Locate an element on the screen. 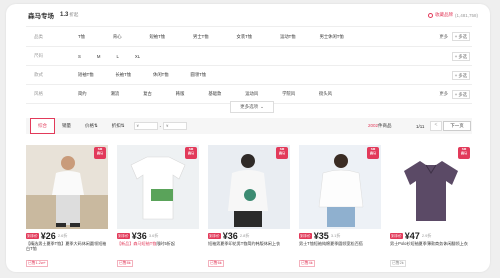 The width and height of the screenshot is (500, 278). filter-options: T恤 背心 短袖T恤 男士T恤 女装T恤 运动T恤 男士休闲T恤 is located at coordinates (207, 37).